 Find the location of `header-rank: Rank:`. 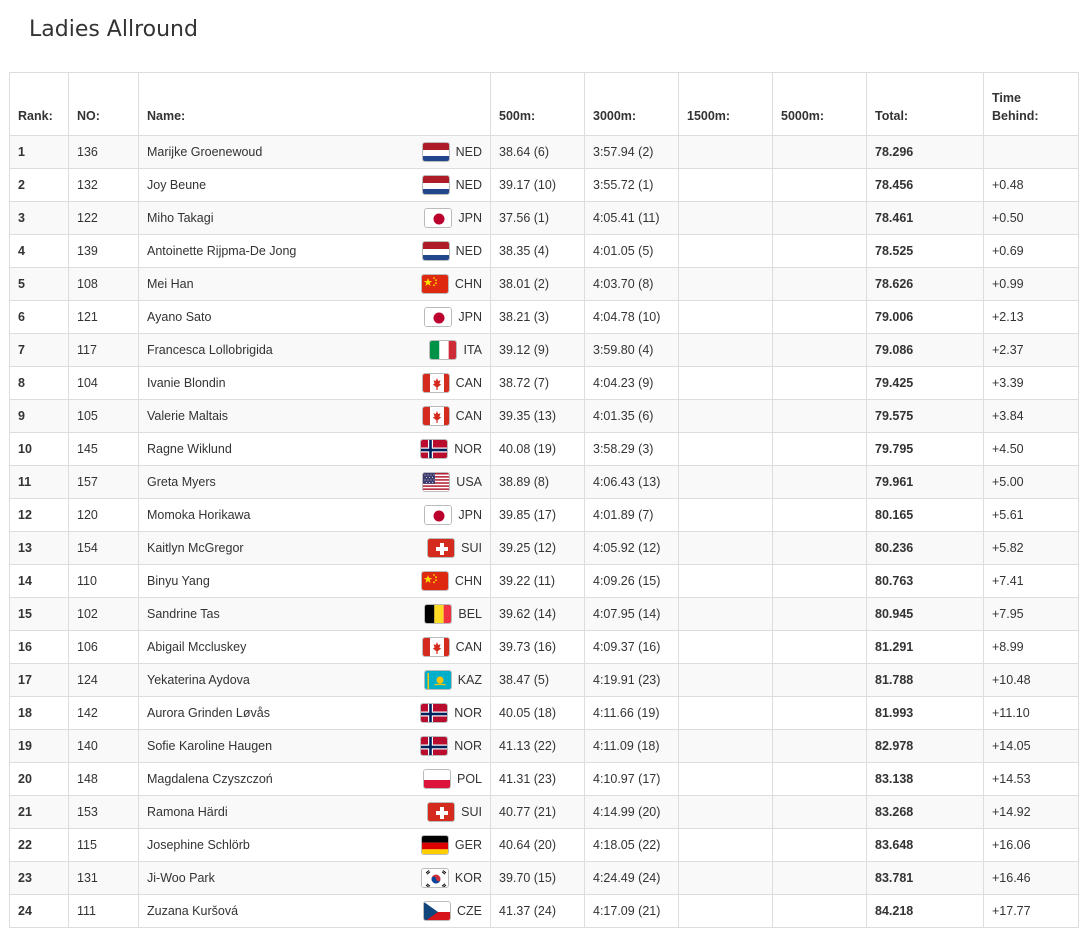

header-rank: Rank: is located at coordinates (39, 104).